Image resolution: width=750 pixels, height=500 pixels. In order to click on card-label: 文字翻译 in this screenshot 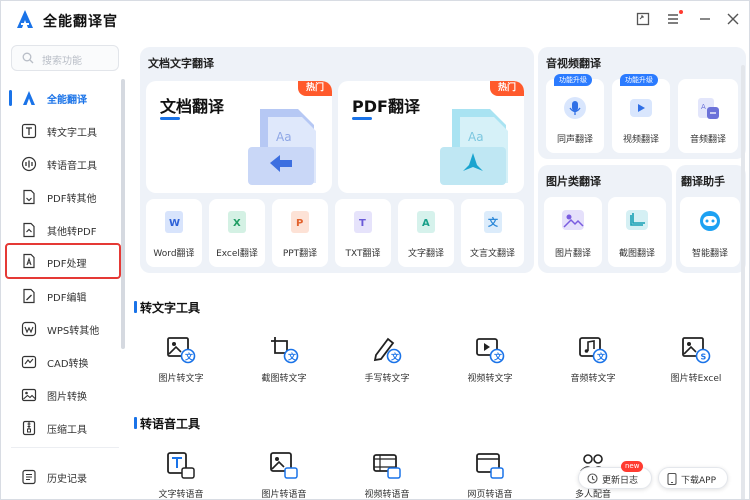, I will do `click(425, 254)`.